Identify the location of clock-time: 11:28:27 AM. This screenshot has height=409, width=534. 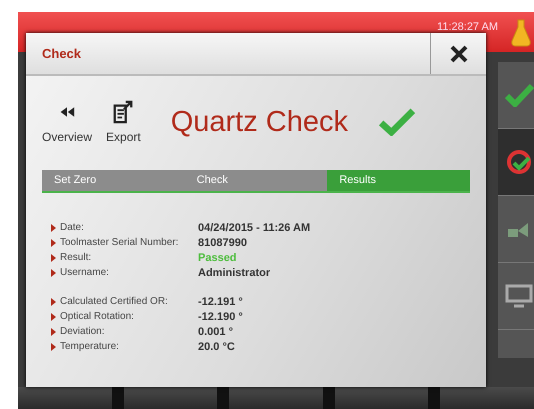
(467, 27).